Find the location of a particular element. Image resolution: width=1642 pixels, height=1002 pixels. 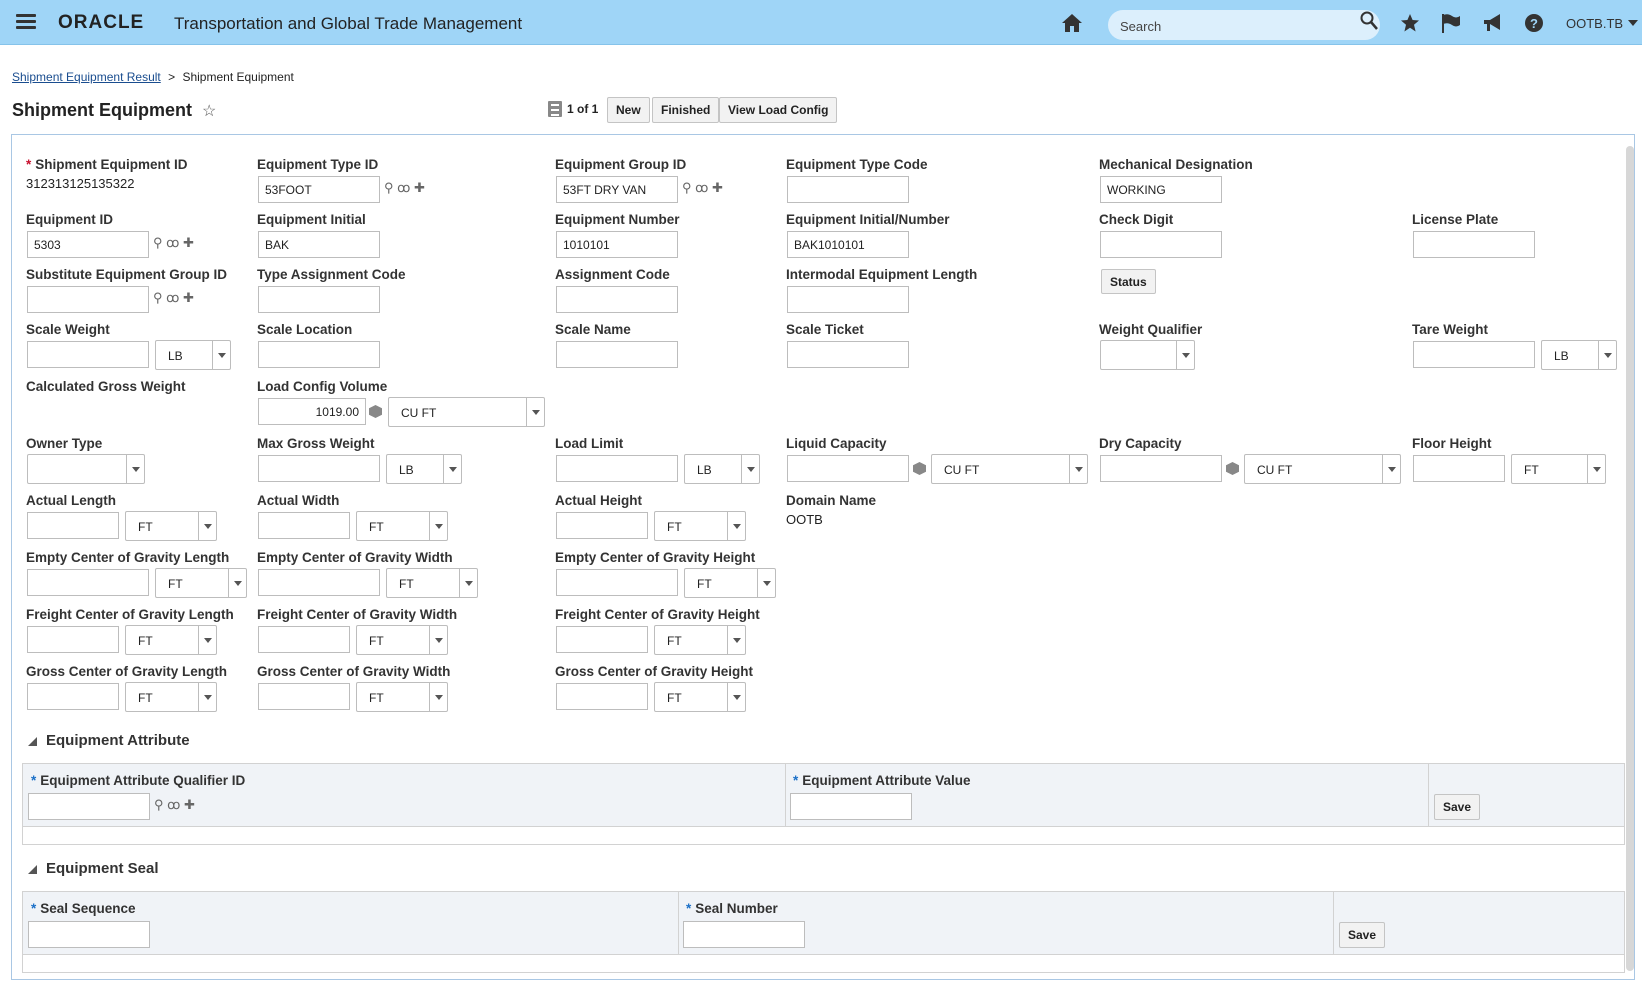

equipment-initial-number-input: BAK1010101 is located at coordinates (848, 244).